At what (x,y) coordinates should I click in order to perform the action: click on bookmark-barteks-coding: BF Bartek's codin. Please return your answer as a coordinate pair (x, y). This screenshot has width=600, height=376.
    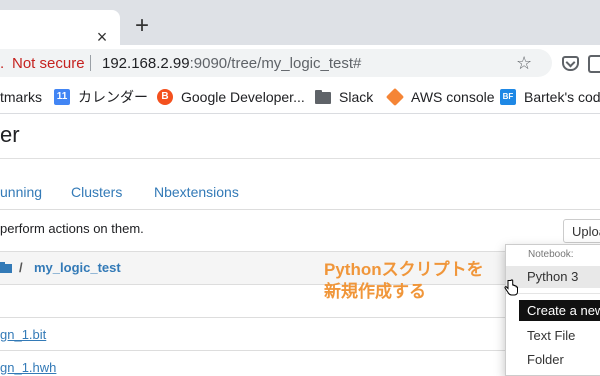
    Looking at the image, I should click on (550, 97).